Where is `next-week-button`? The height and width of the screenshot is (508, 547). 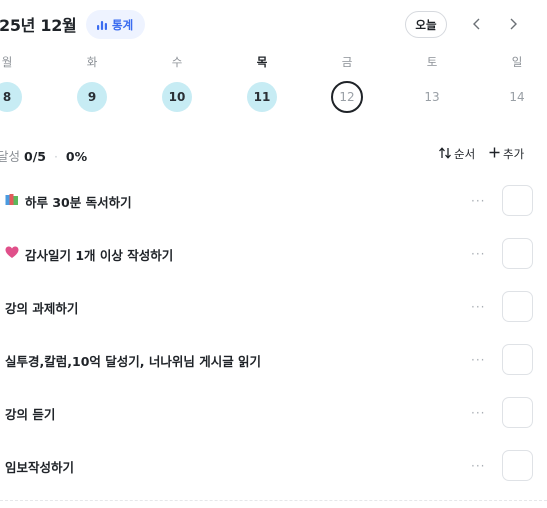 next-week-button is located at coordinates (513, 24).